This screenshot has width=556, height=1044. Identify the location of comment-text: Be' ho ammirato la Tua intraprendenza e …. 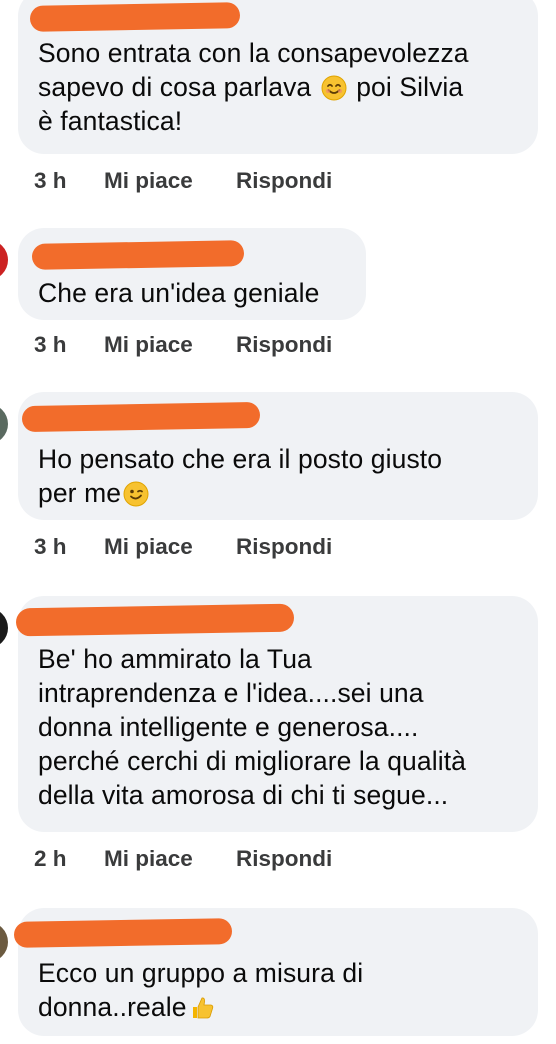
(252, 727).